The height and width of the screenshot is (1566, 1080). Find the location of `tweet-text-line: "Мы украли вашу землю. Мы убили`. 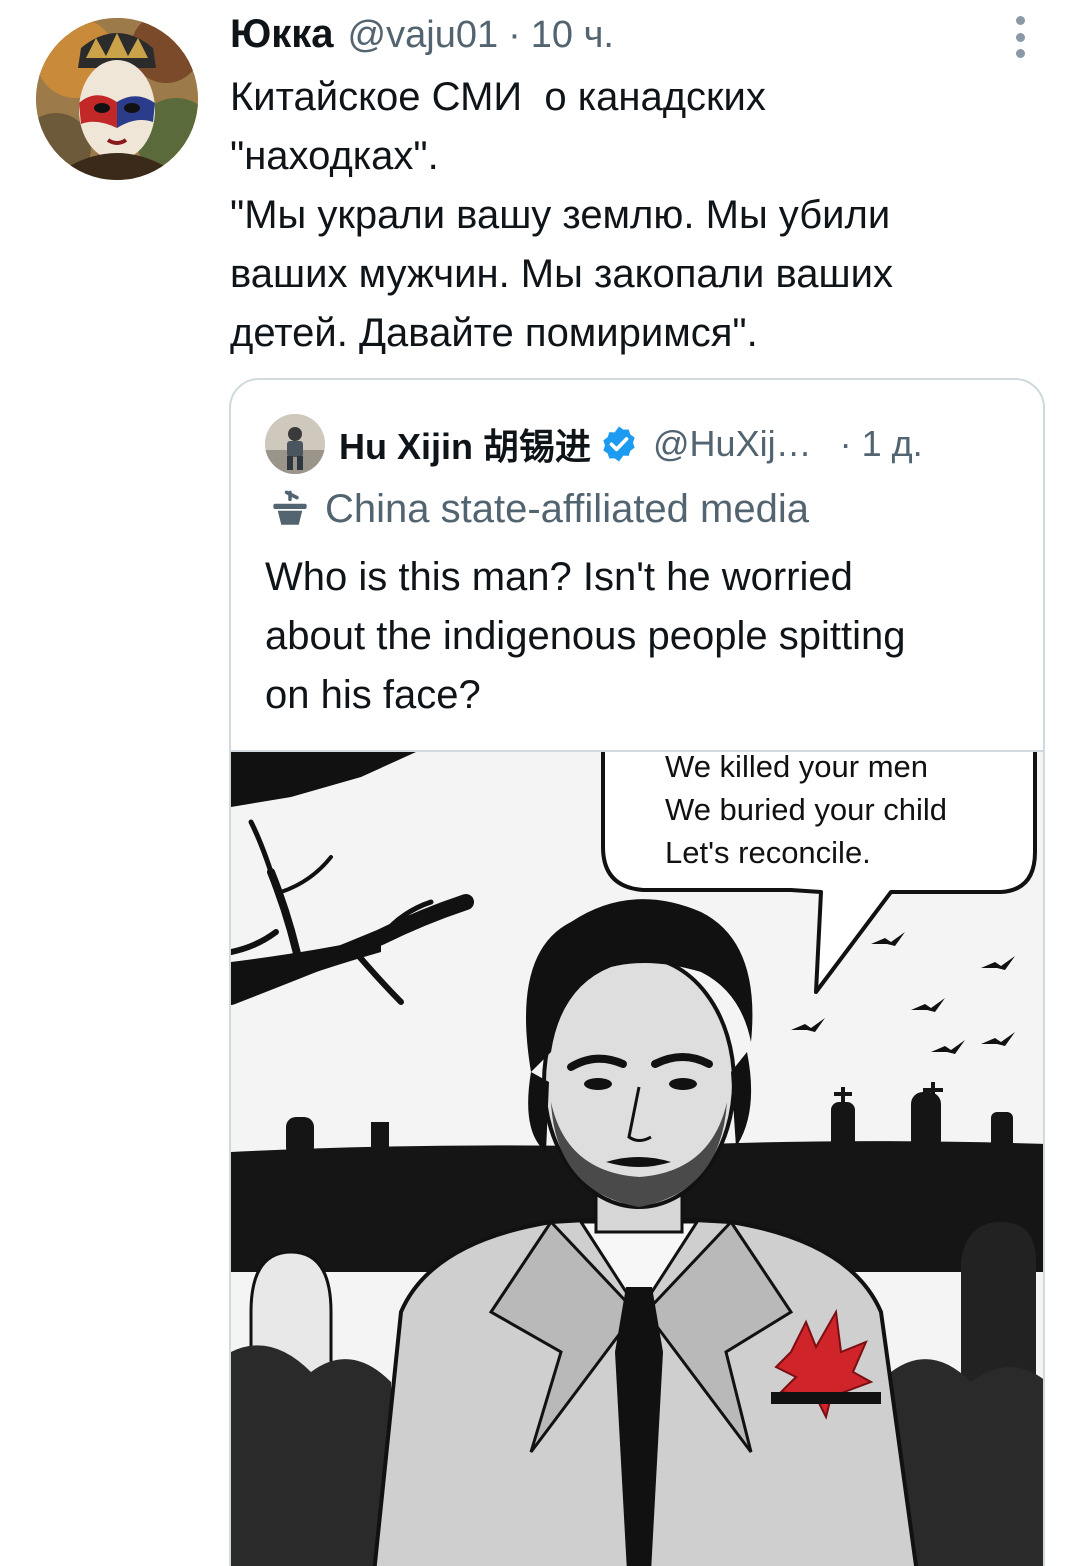

tweet-text-line: "Мы украли вашу землю. Мы убили is located at coordinates (560, 215).